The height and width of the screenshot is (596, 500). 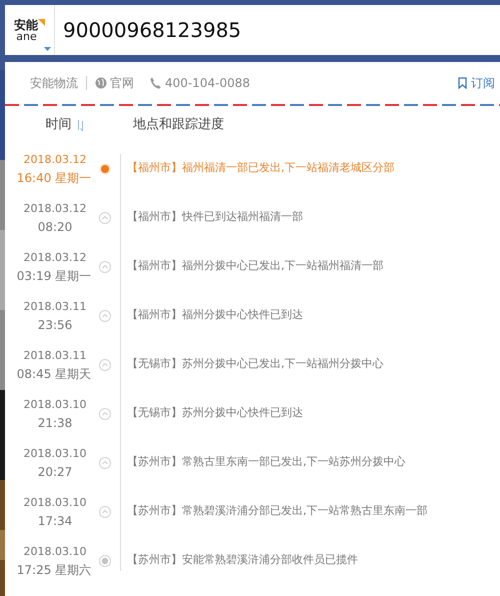 I want to click on phone-link: 400-104-0088, so click(x=200, y=83).